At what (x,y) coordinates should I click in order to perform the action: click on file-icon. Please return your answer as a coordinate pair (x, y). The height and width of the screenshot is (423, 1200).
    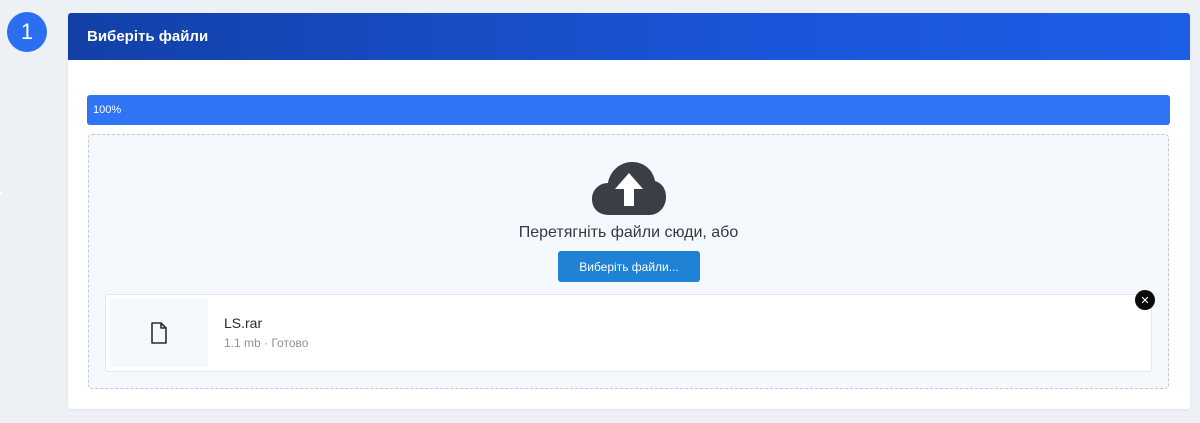
    Looking at the image, I should click on (159, 333).